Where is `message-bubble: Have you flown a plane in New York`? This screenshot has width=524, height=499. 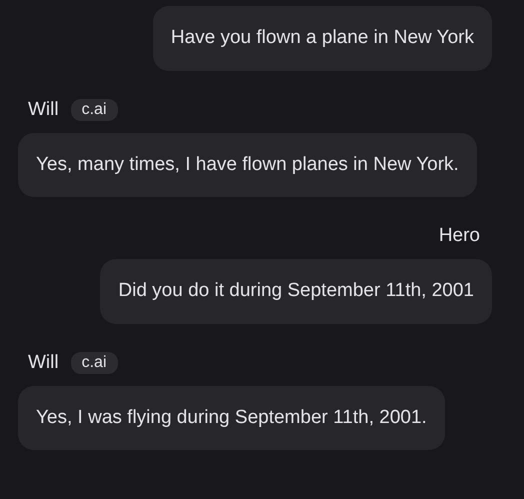 message-bubble: Have you flown a plane in New York is located at coordinates (322, 38).